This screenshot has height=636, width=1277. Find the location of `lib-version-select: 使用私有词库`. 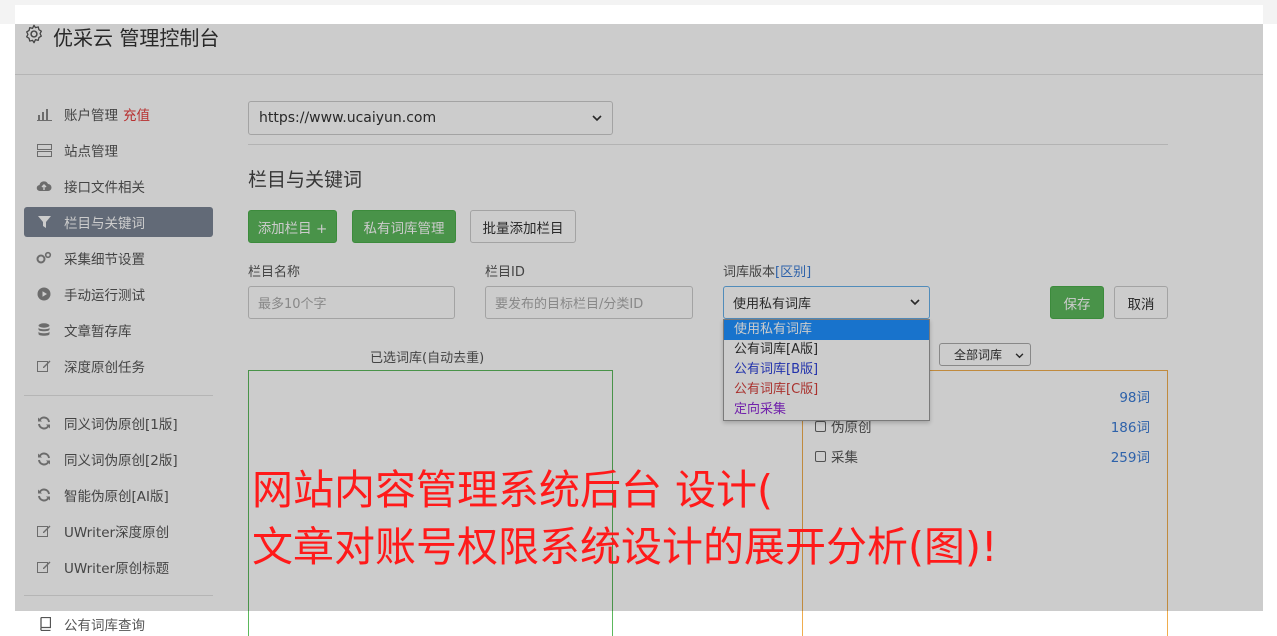

lib-version-select: 使用私有词库 is located at coordinates (826, 302).